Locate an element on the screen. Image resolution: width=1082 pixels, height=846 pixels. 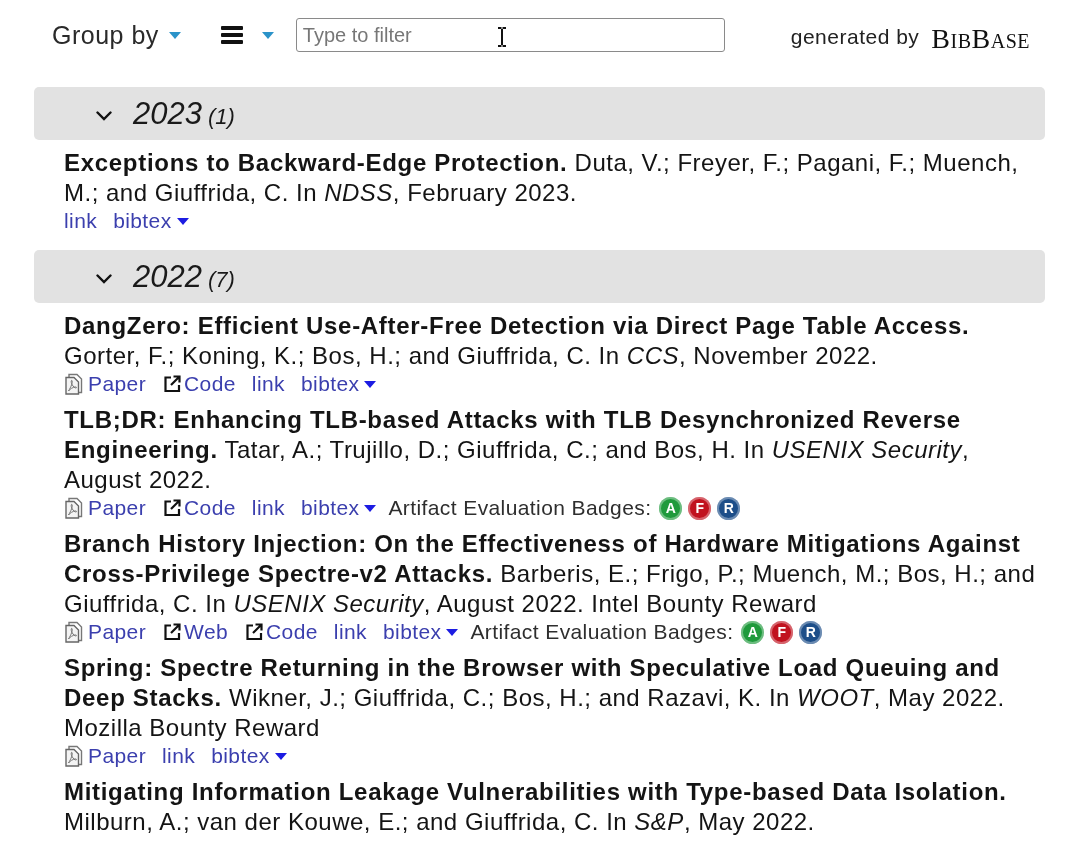
generated-by-label: generated by is located at coordinates (855, 37).